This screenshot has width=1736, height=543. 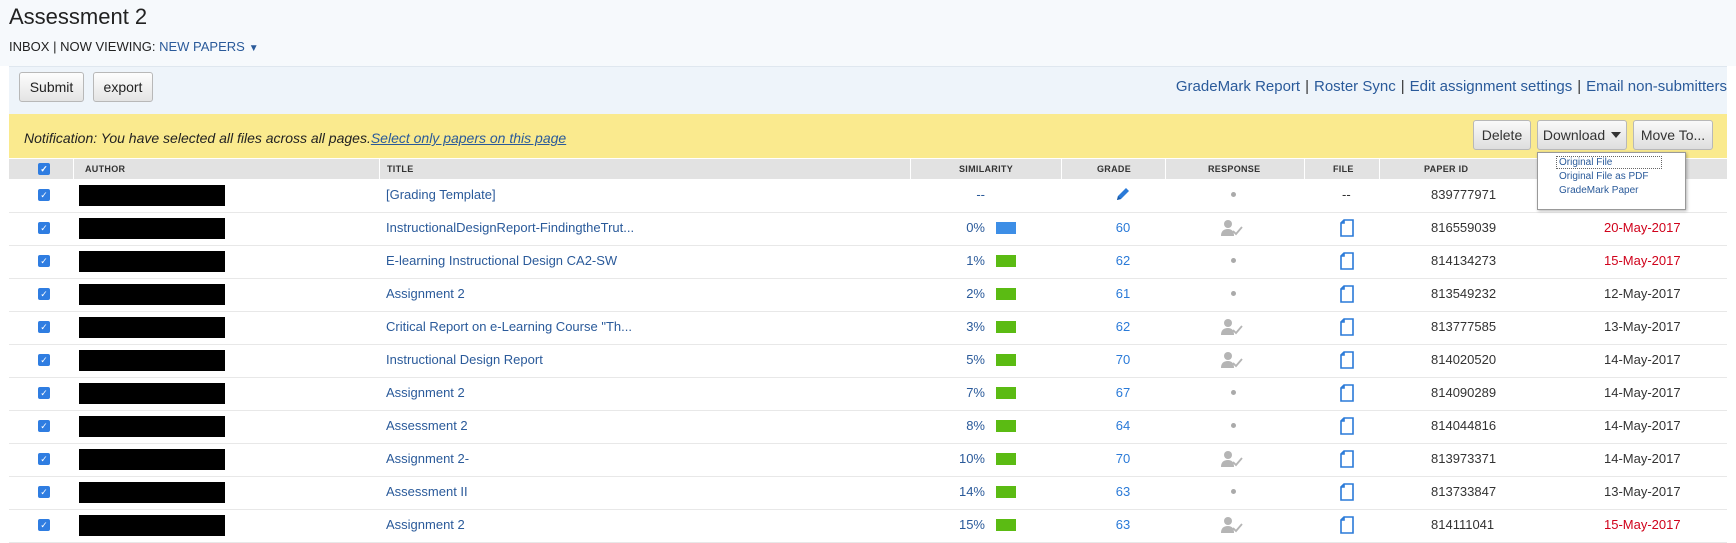 What do you see at coordinates (123, 87) in the screenshot?
I see `export-button: export` at bounding box center [123, 87].